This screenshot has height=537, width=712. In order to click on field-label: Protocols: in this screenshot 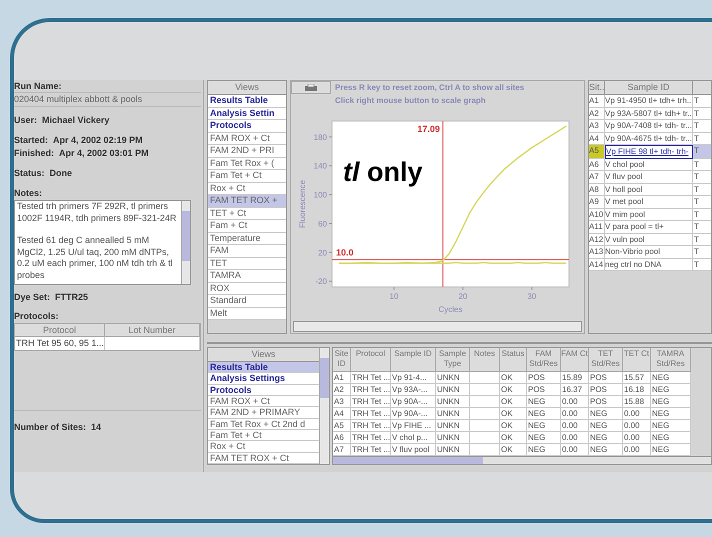, I will do `click(37, 316)`.